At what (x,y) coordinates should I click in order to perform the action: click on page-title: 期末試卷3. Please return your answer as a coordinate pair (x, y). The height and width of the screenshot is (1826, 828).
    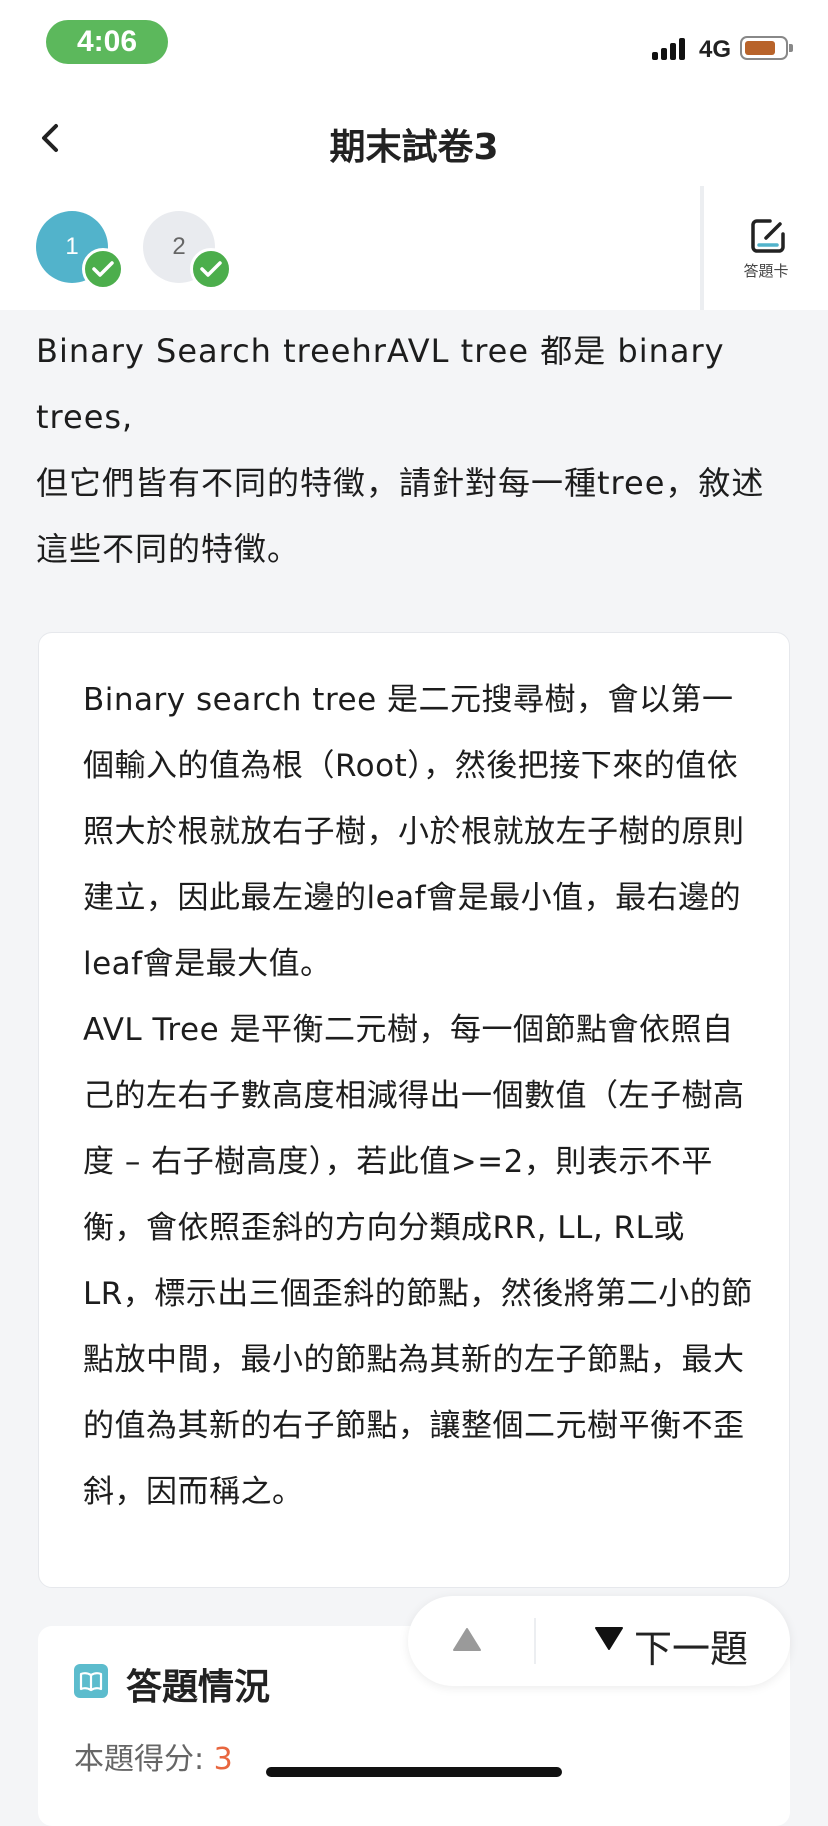
    Looking at the image, I should click on (414, 147).